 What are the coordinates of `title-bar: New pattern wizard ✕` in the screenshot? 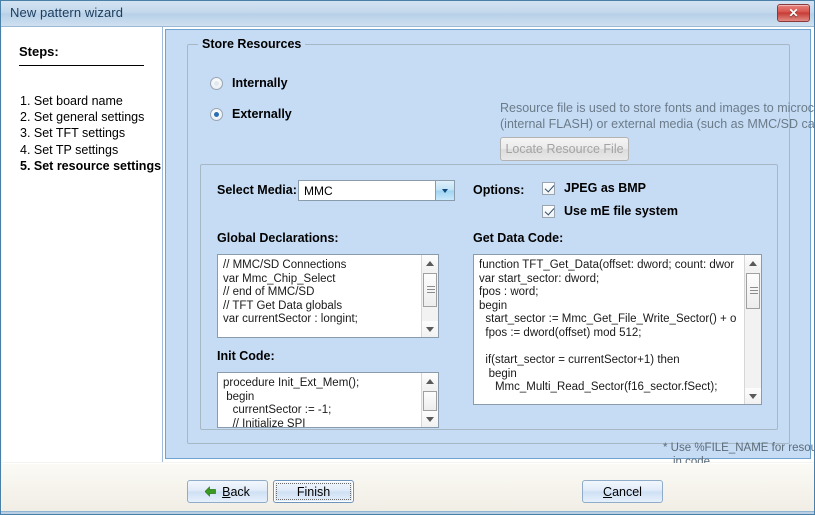 It's located at (407, 14).